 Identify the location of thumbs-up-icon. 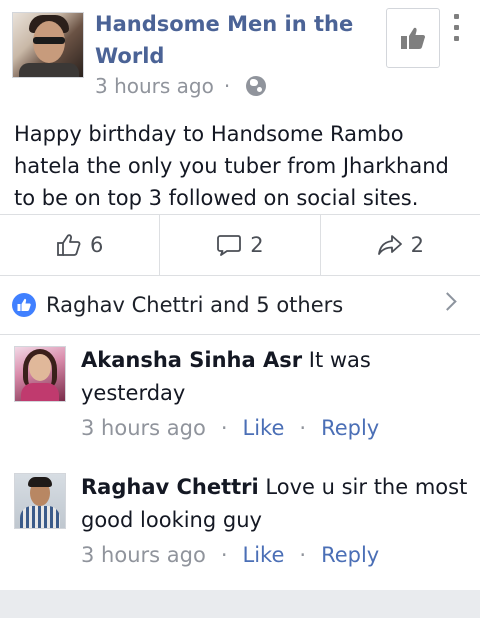
(413, 38).